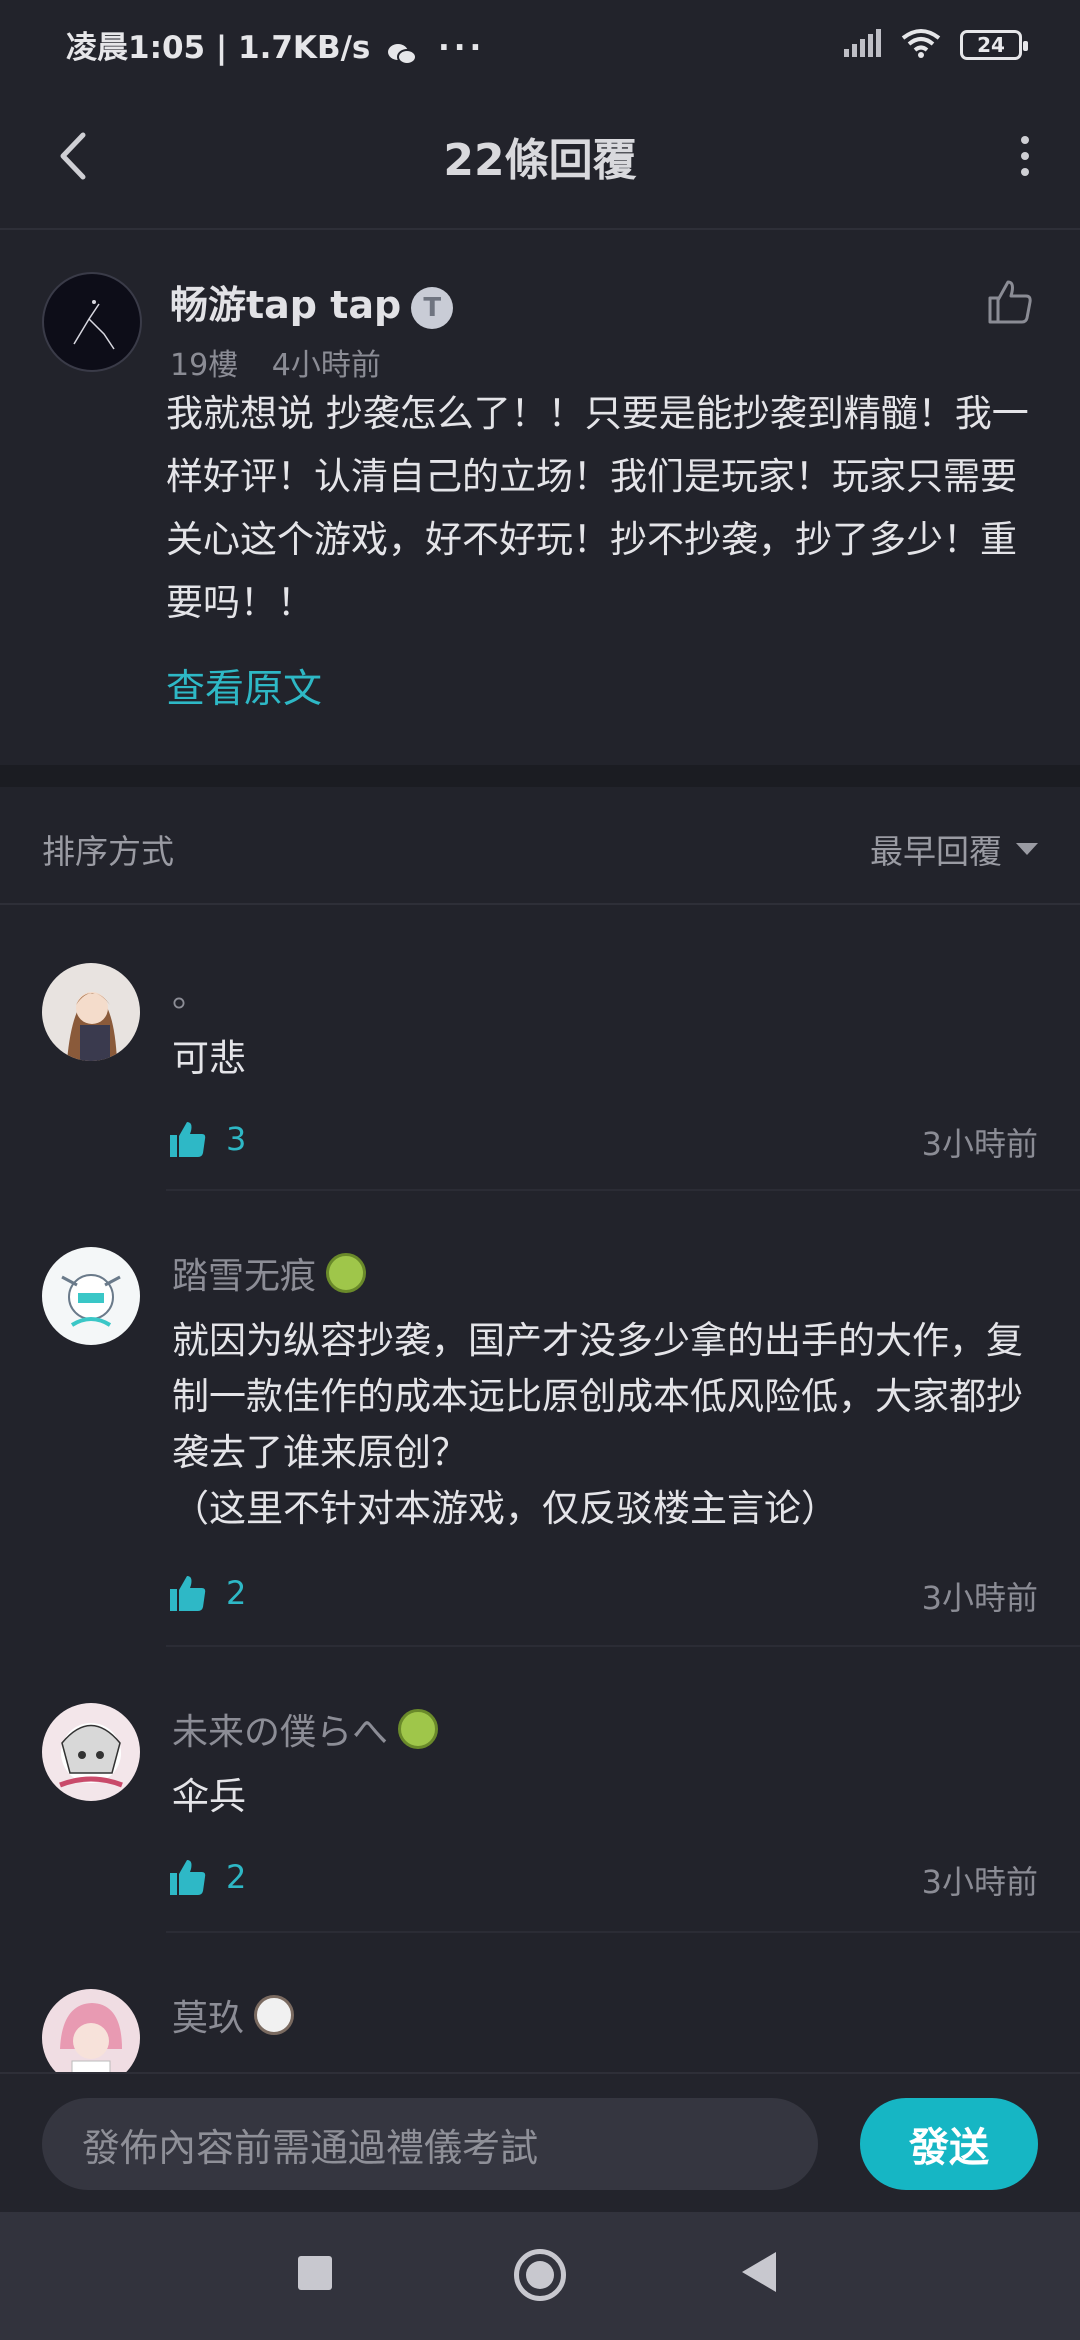  I want to click on reply-content: 可悲, so click(209, 1058).